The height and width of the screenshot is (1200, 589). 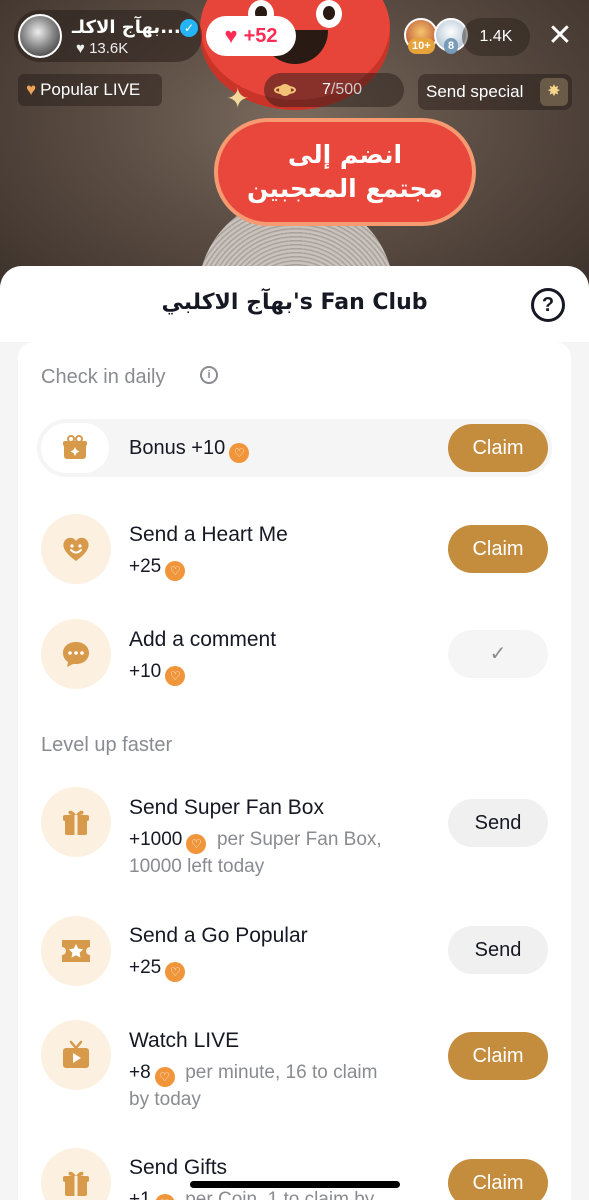 What do you see at coordinates (451, 46) in the screenshot?
I see `viewer-rank-badge: 8` at bounding box center [451, 46].